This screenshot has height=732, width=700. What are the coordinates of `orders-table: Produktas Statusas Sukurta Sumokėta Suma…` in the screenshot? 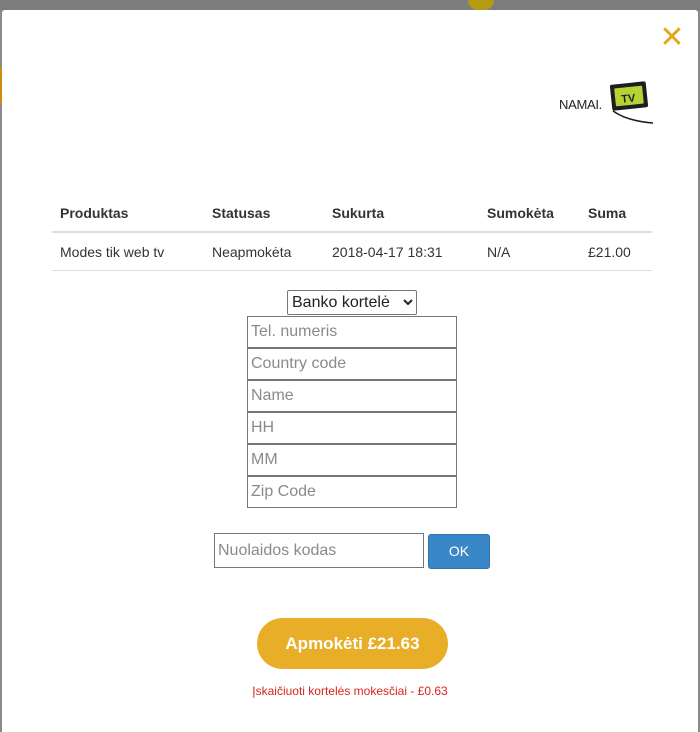 It's located at (352, 233).